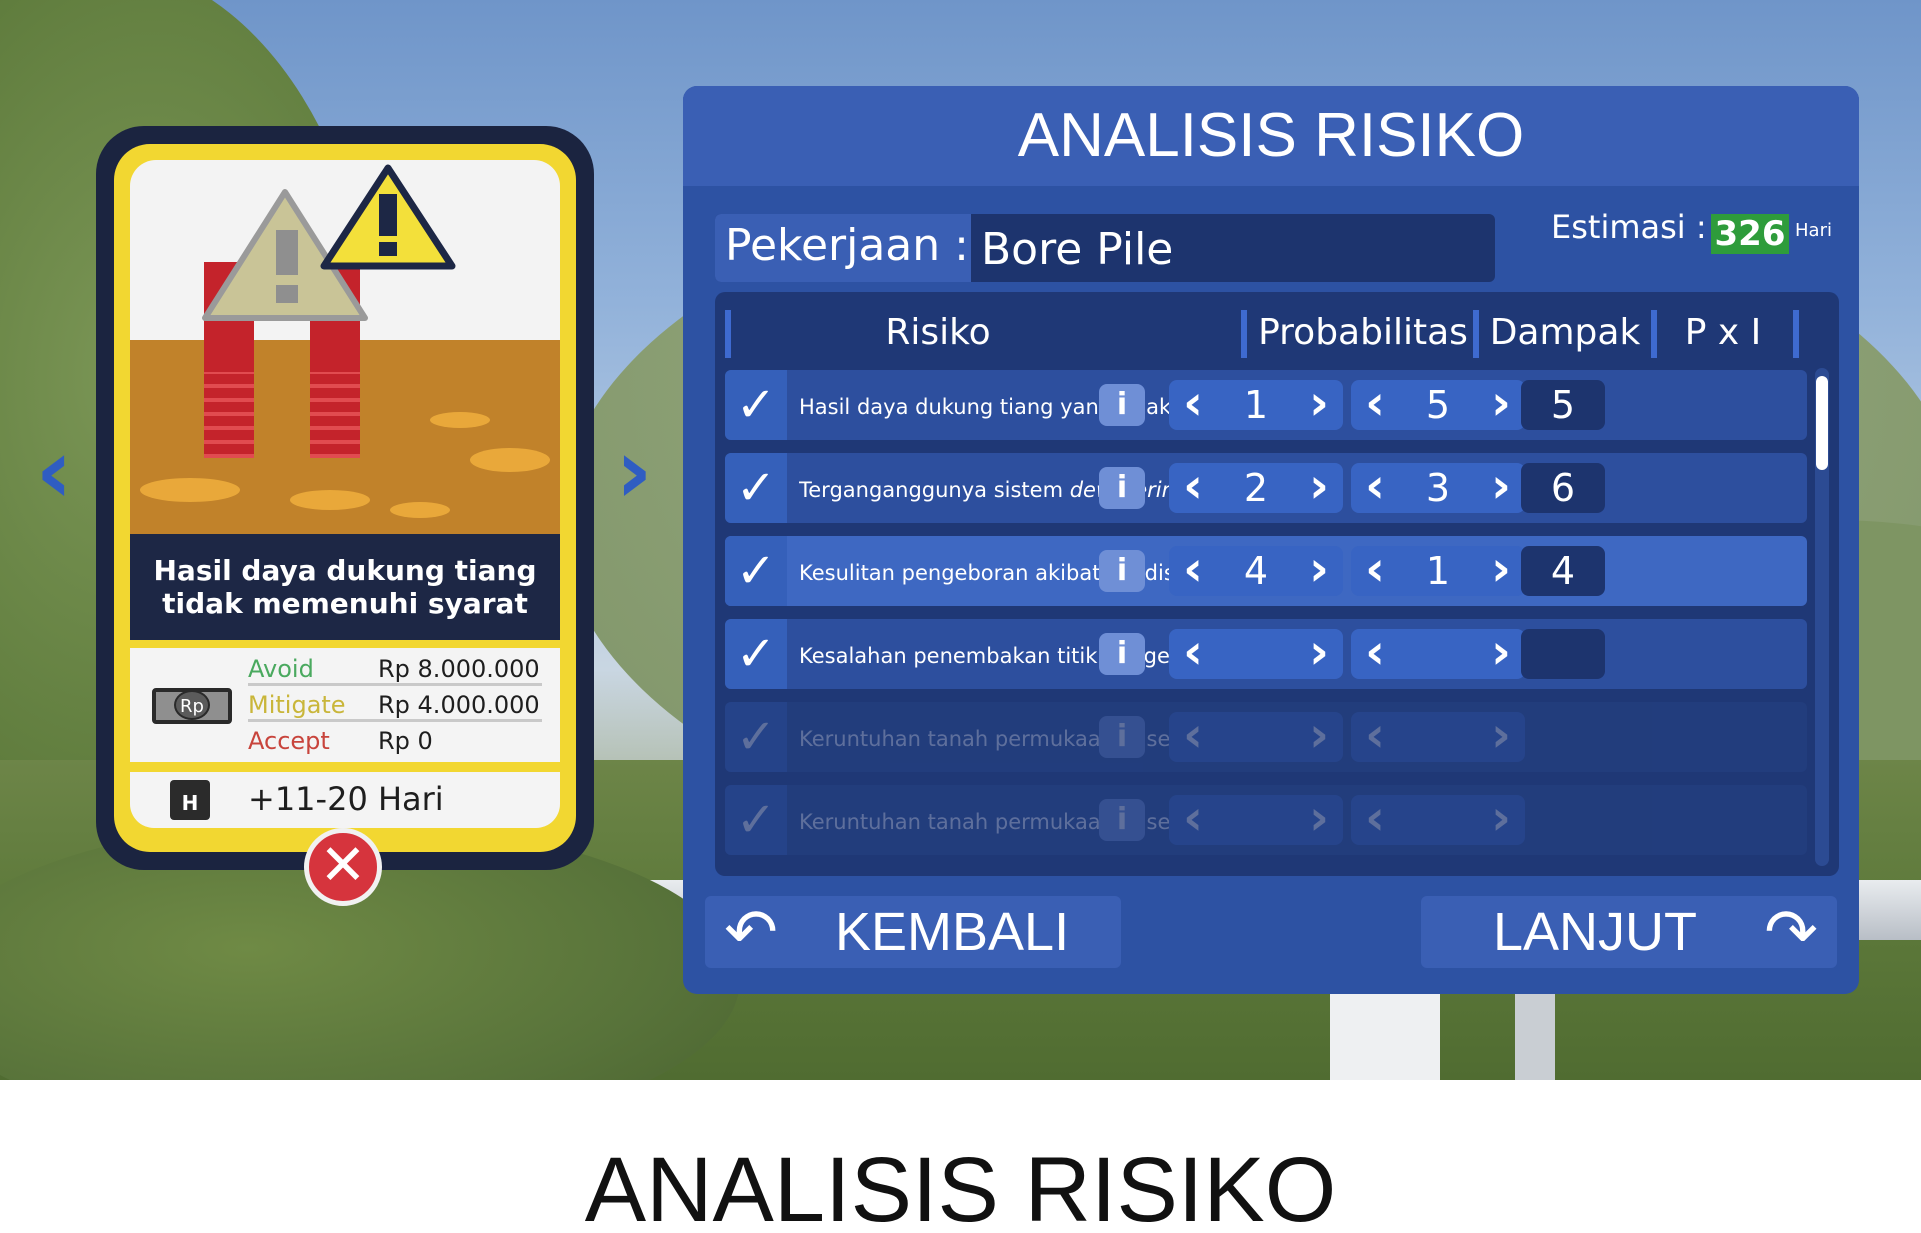 The height and width of the screenshot is (1233, 1921). Describe the element at coordinates (1813, 230) in the screenshot. I see `estimate-unit: Hari` at that location.